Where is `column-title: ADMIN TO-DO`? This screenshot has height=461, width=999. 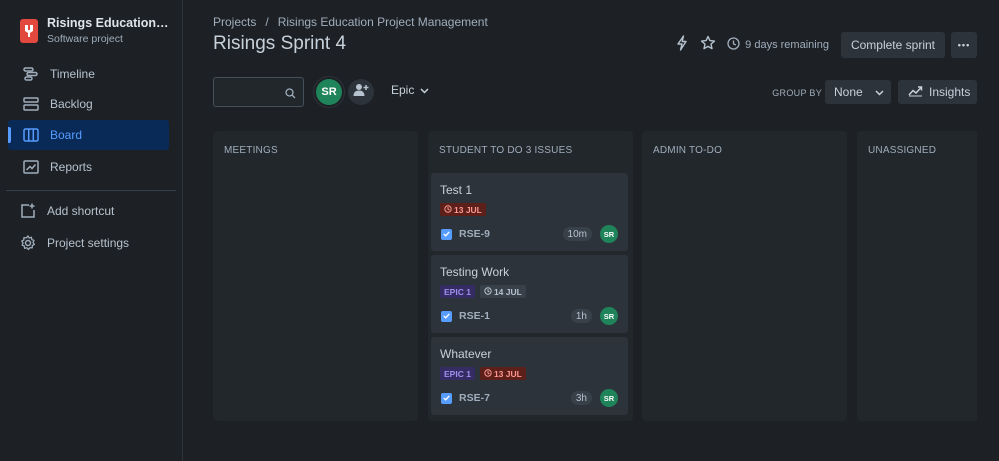 column-title: ADMIN TO-DO is located at coordinates (688, 150).